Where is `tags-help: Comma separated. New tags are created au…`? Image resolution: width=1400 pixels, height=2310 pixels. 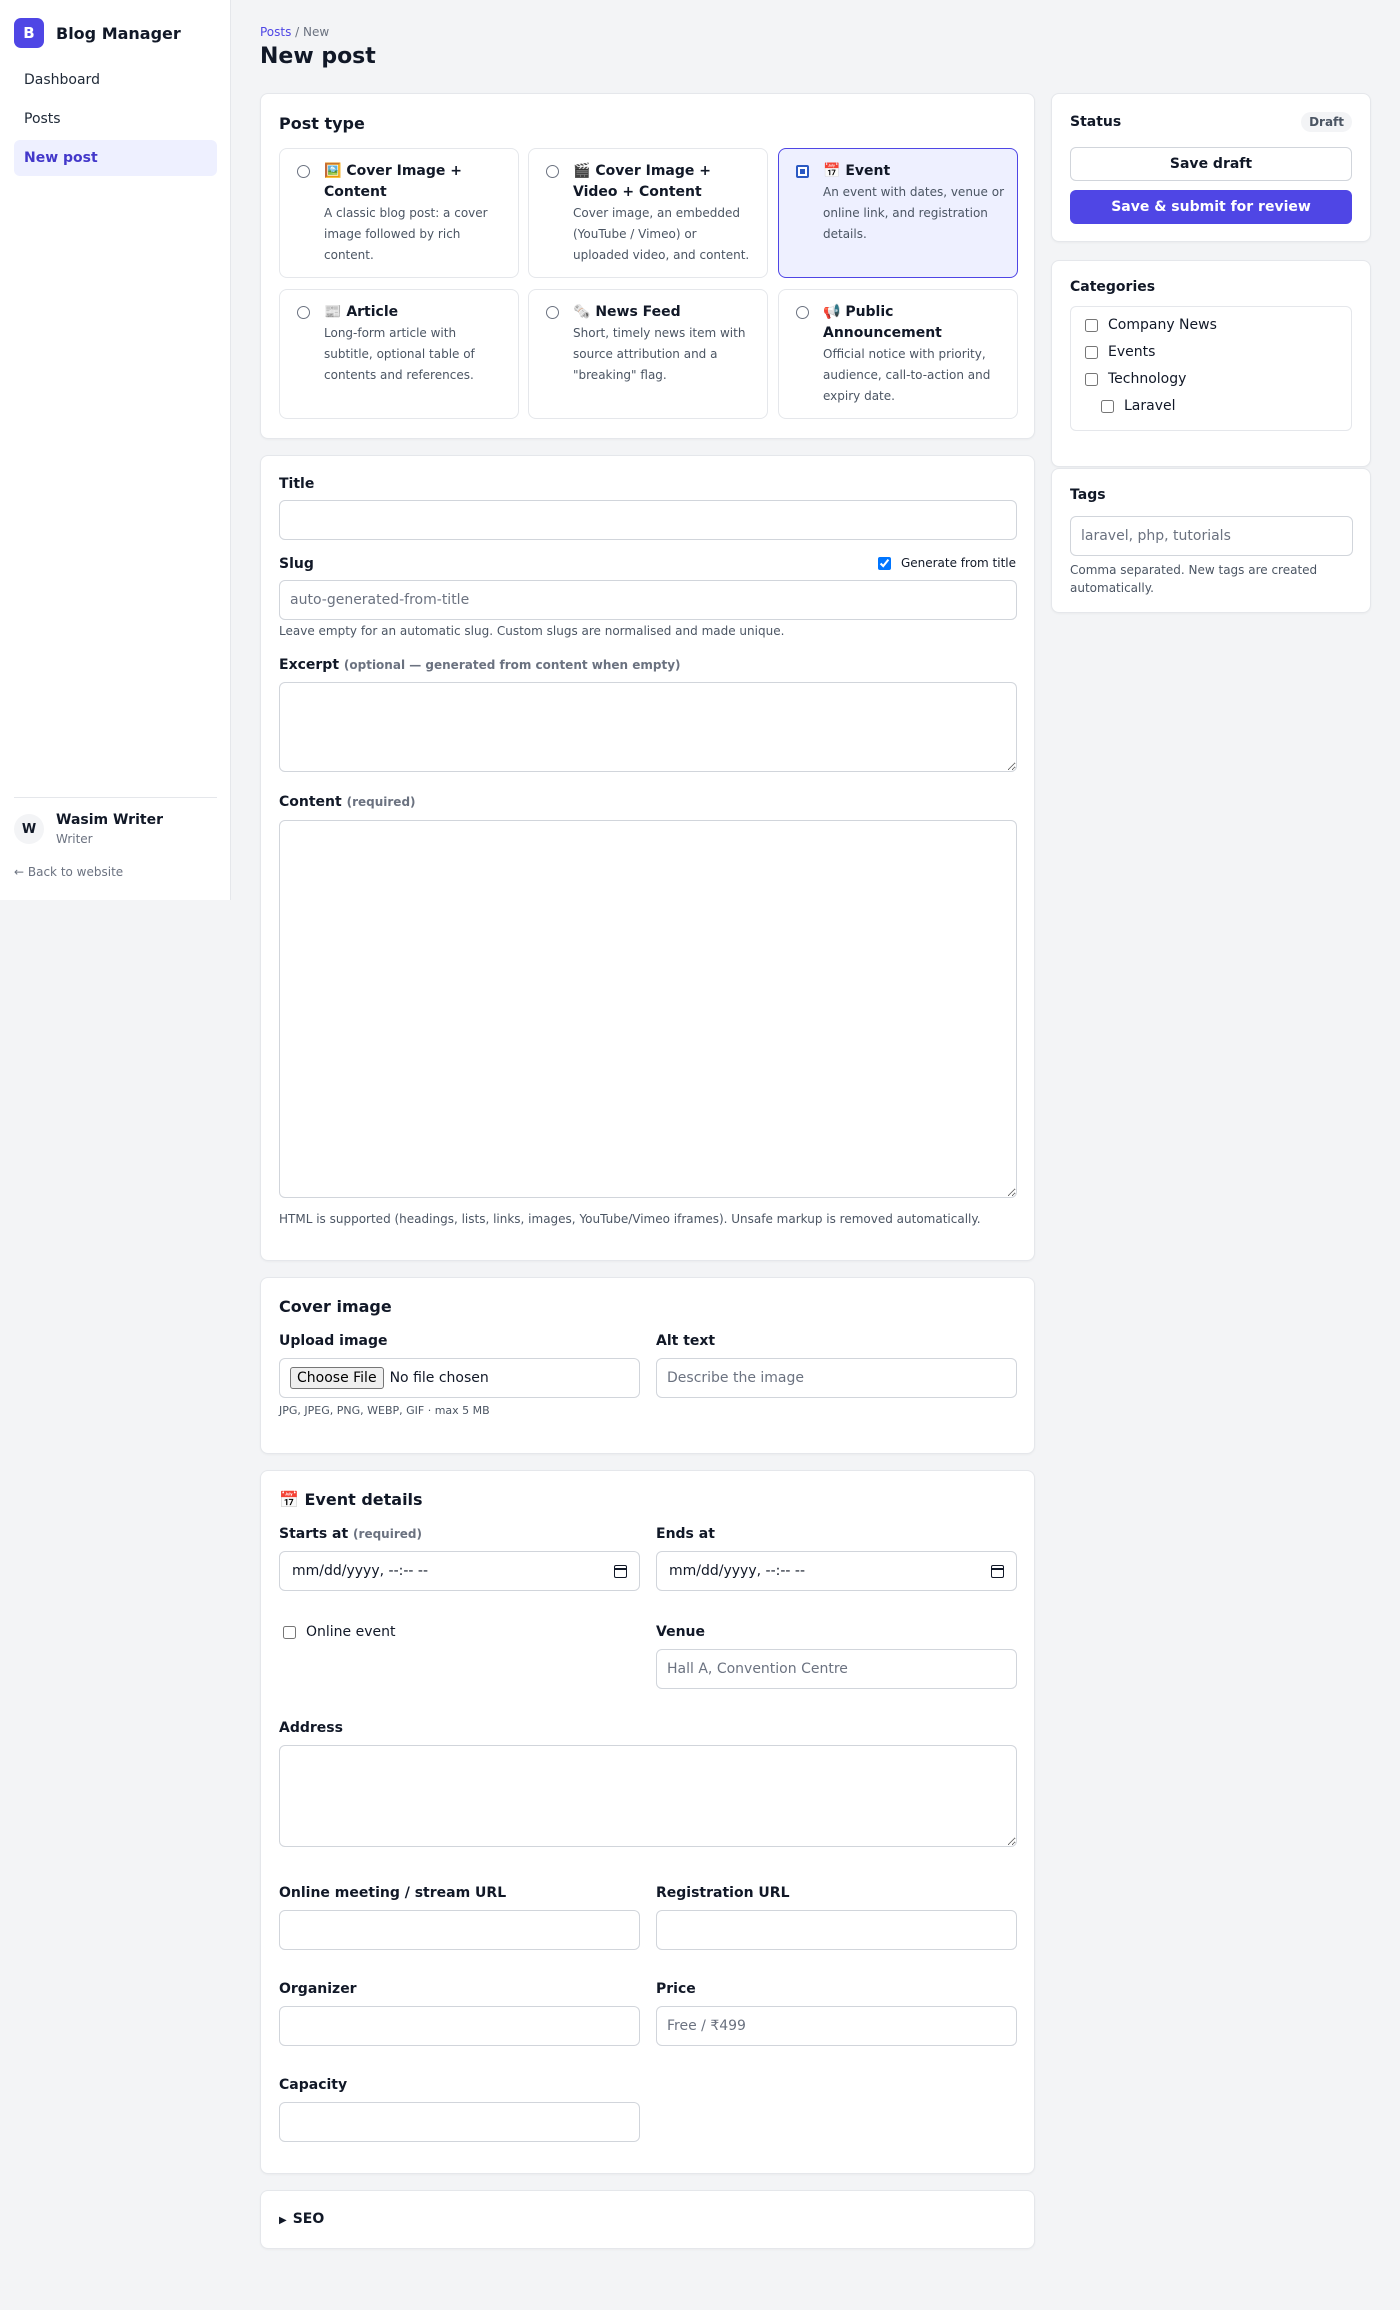
tags-help: Comma separated. New tags are created au… is located at coordinates (1194, 579).